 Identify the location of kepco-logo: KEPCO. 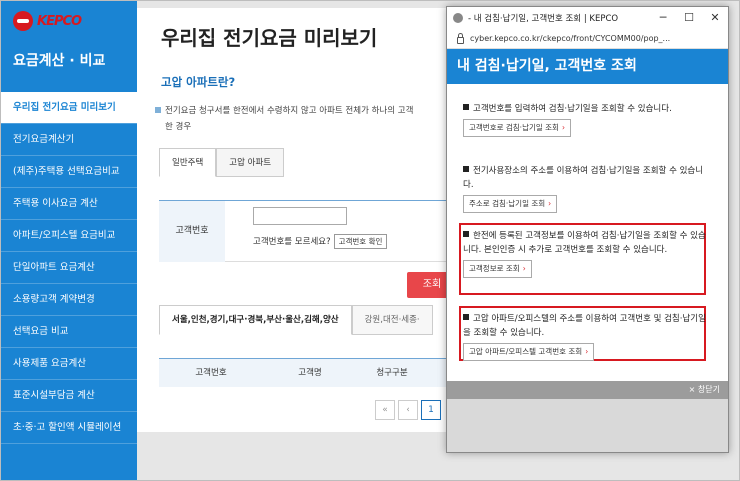
(47, 21).